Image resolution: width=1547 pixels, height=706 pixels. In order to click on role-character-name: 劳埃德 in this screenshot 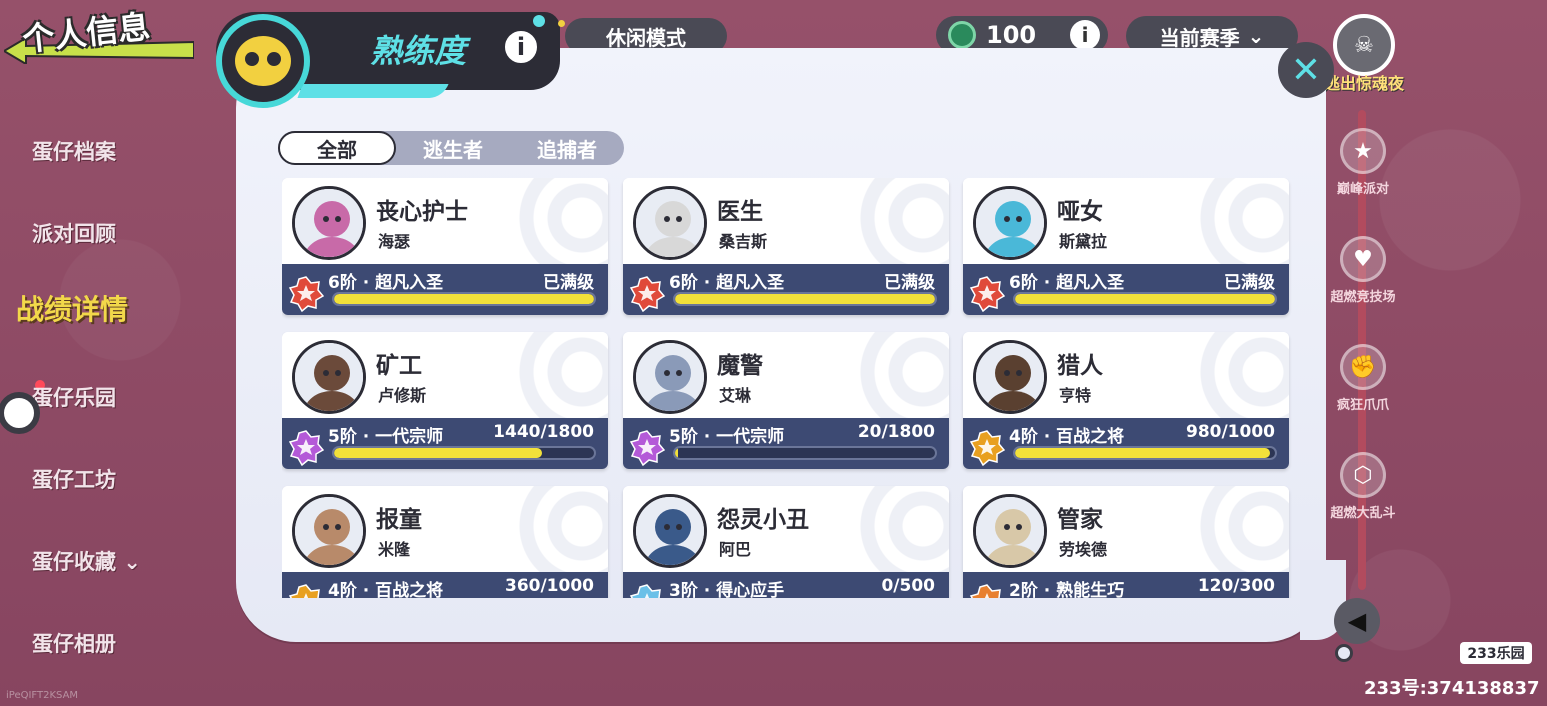, I will do `click(1083, 549)`.